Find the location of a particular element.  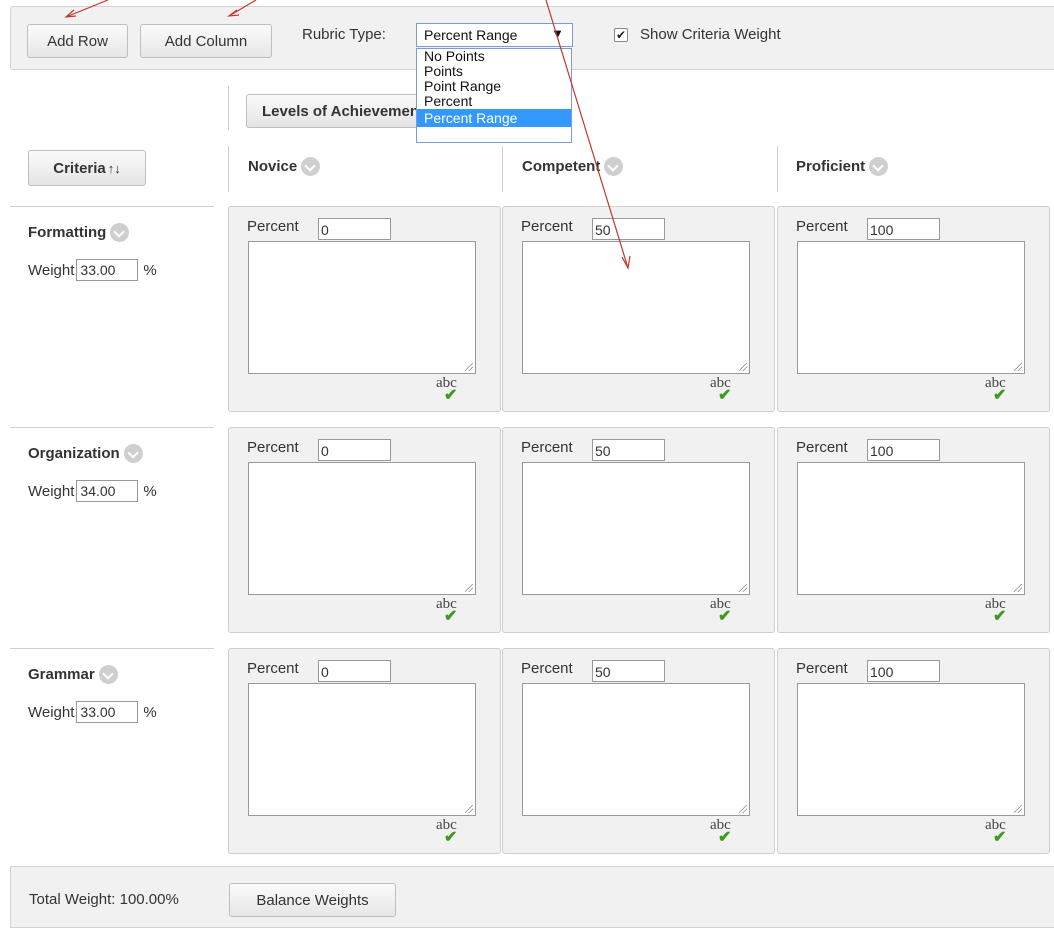

criteria-sort-button: Criteria ↑↓ is located at coordinates (87, 168).